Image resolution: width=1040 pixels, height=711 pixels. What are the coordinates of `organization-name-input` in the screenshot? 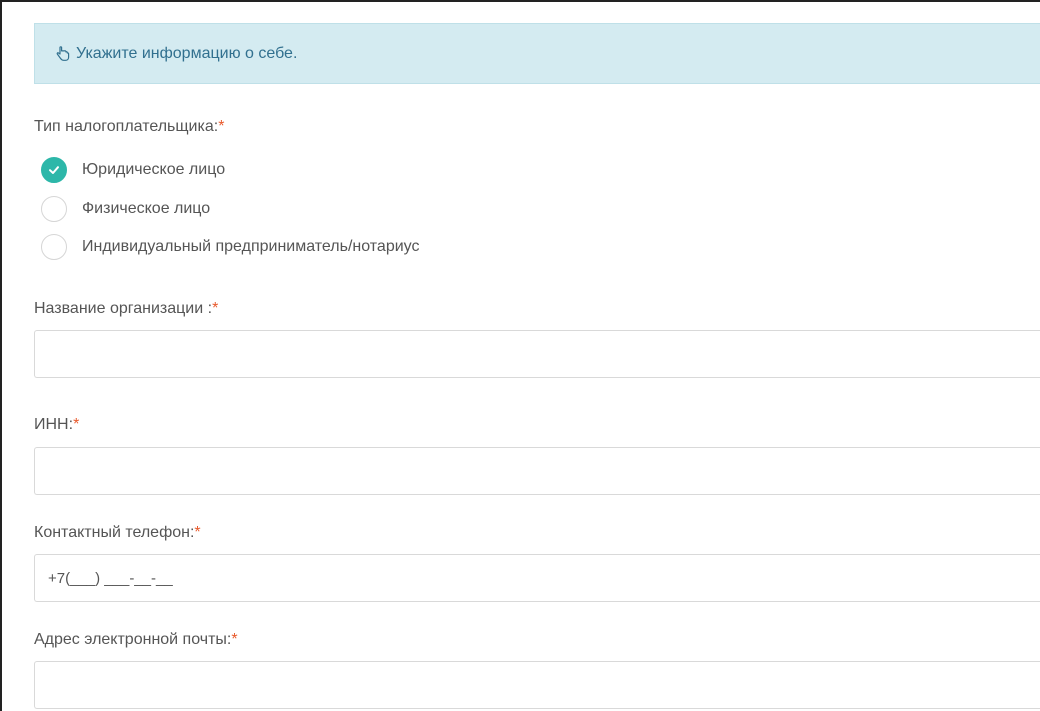 It's located at (537, 354).